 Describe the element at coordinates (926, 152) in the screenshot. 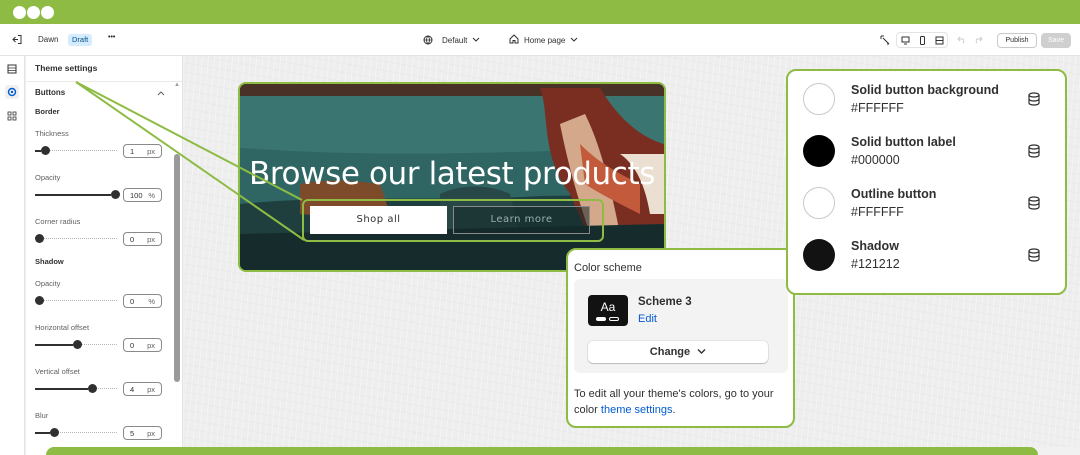

I see `color-setting-row: Solid button label #000000` at that location.